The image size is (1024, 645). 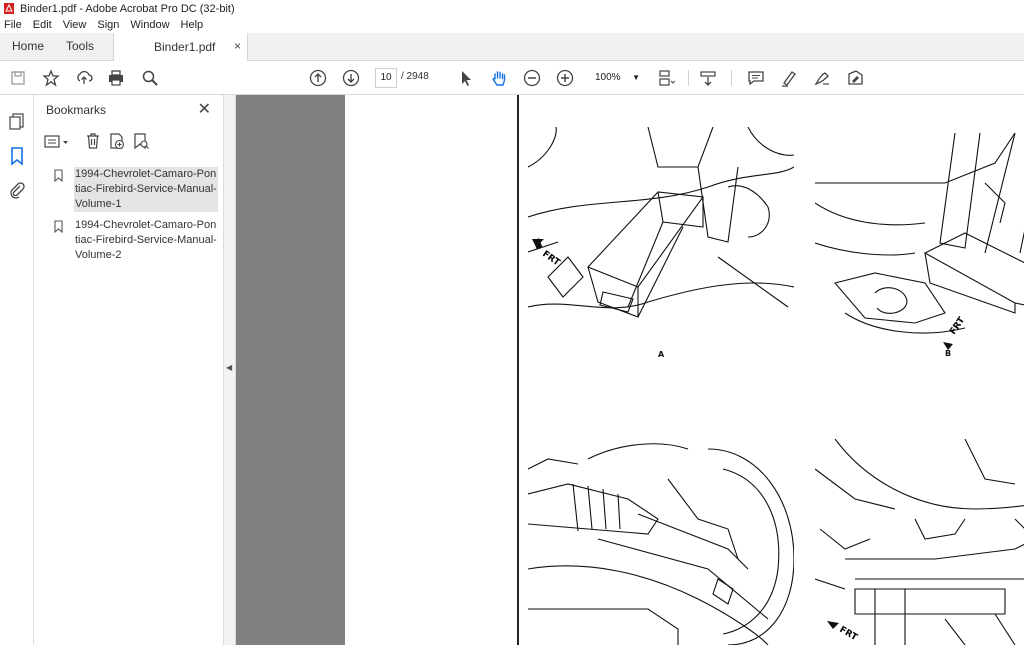 I want to click on search-icon, so click(x=150, y=78).